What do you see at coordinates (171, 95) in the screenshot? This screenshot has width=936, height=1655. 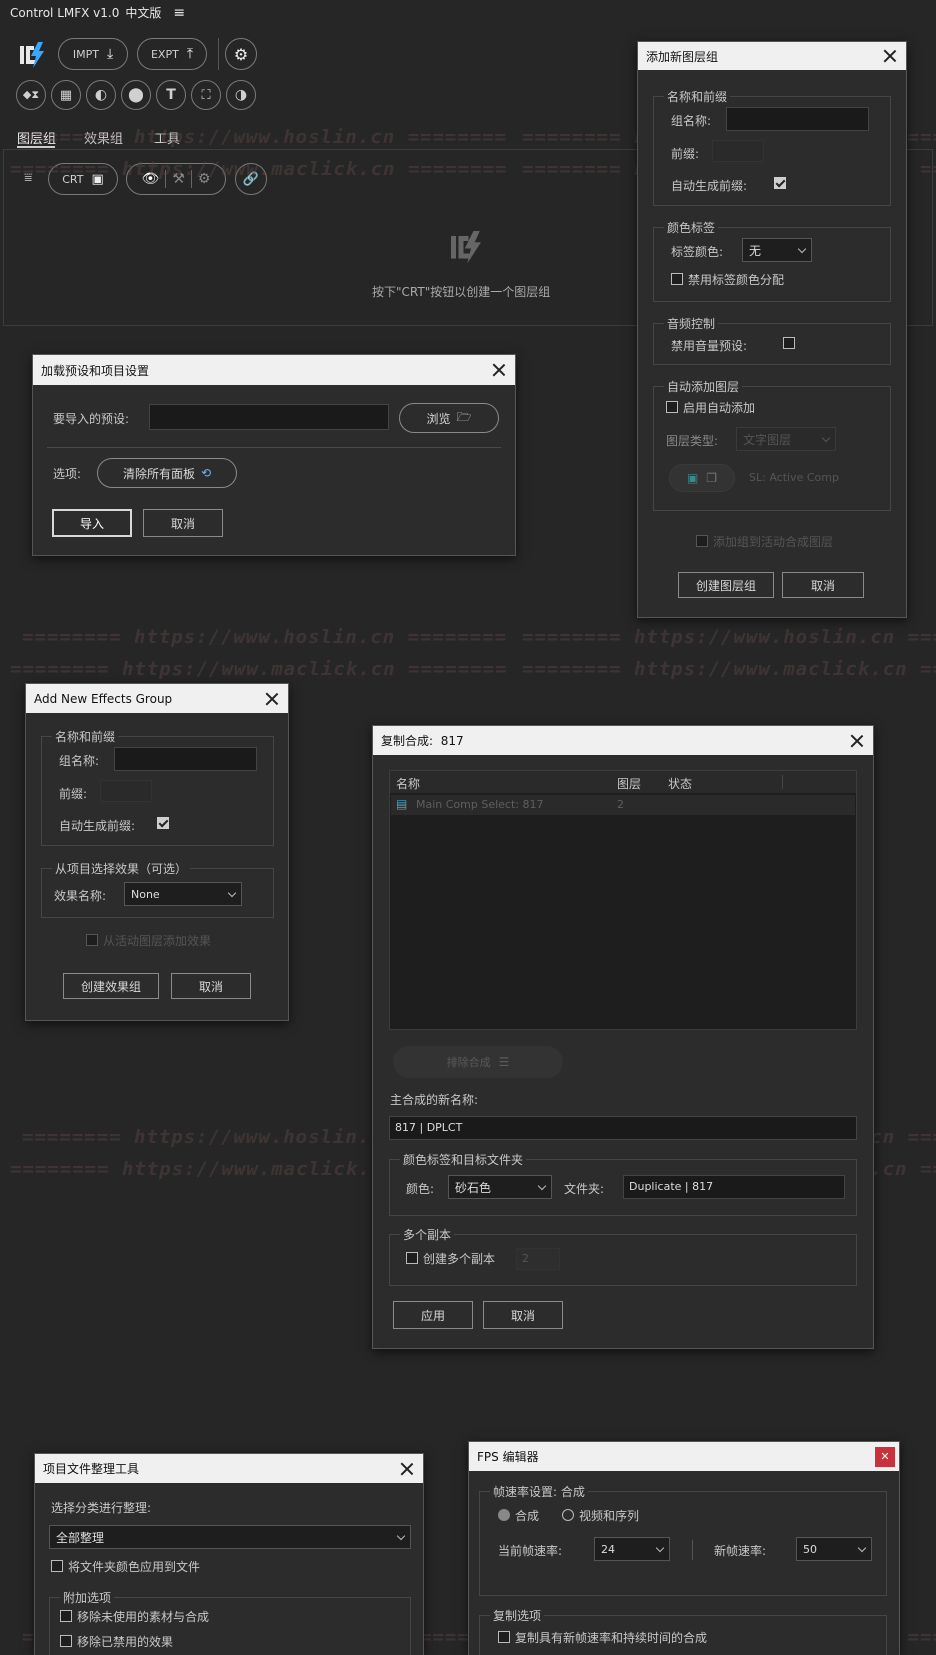 I see `tool-text-button: T` at bounding box center [171, 95].